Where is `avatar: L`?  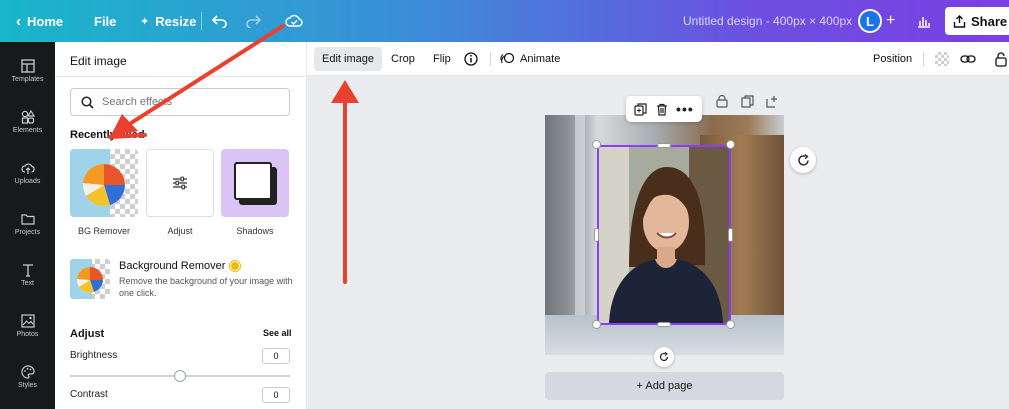
avatar: L is located at coordinates (870, 21).